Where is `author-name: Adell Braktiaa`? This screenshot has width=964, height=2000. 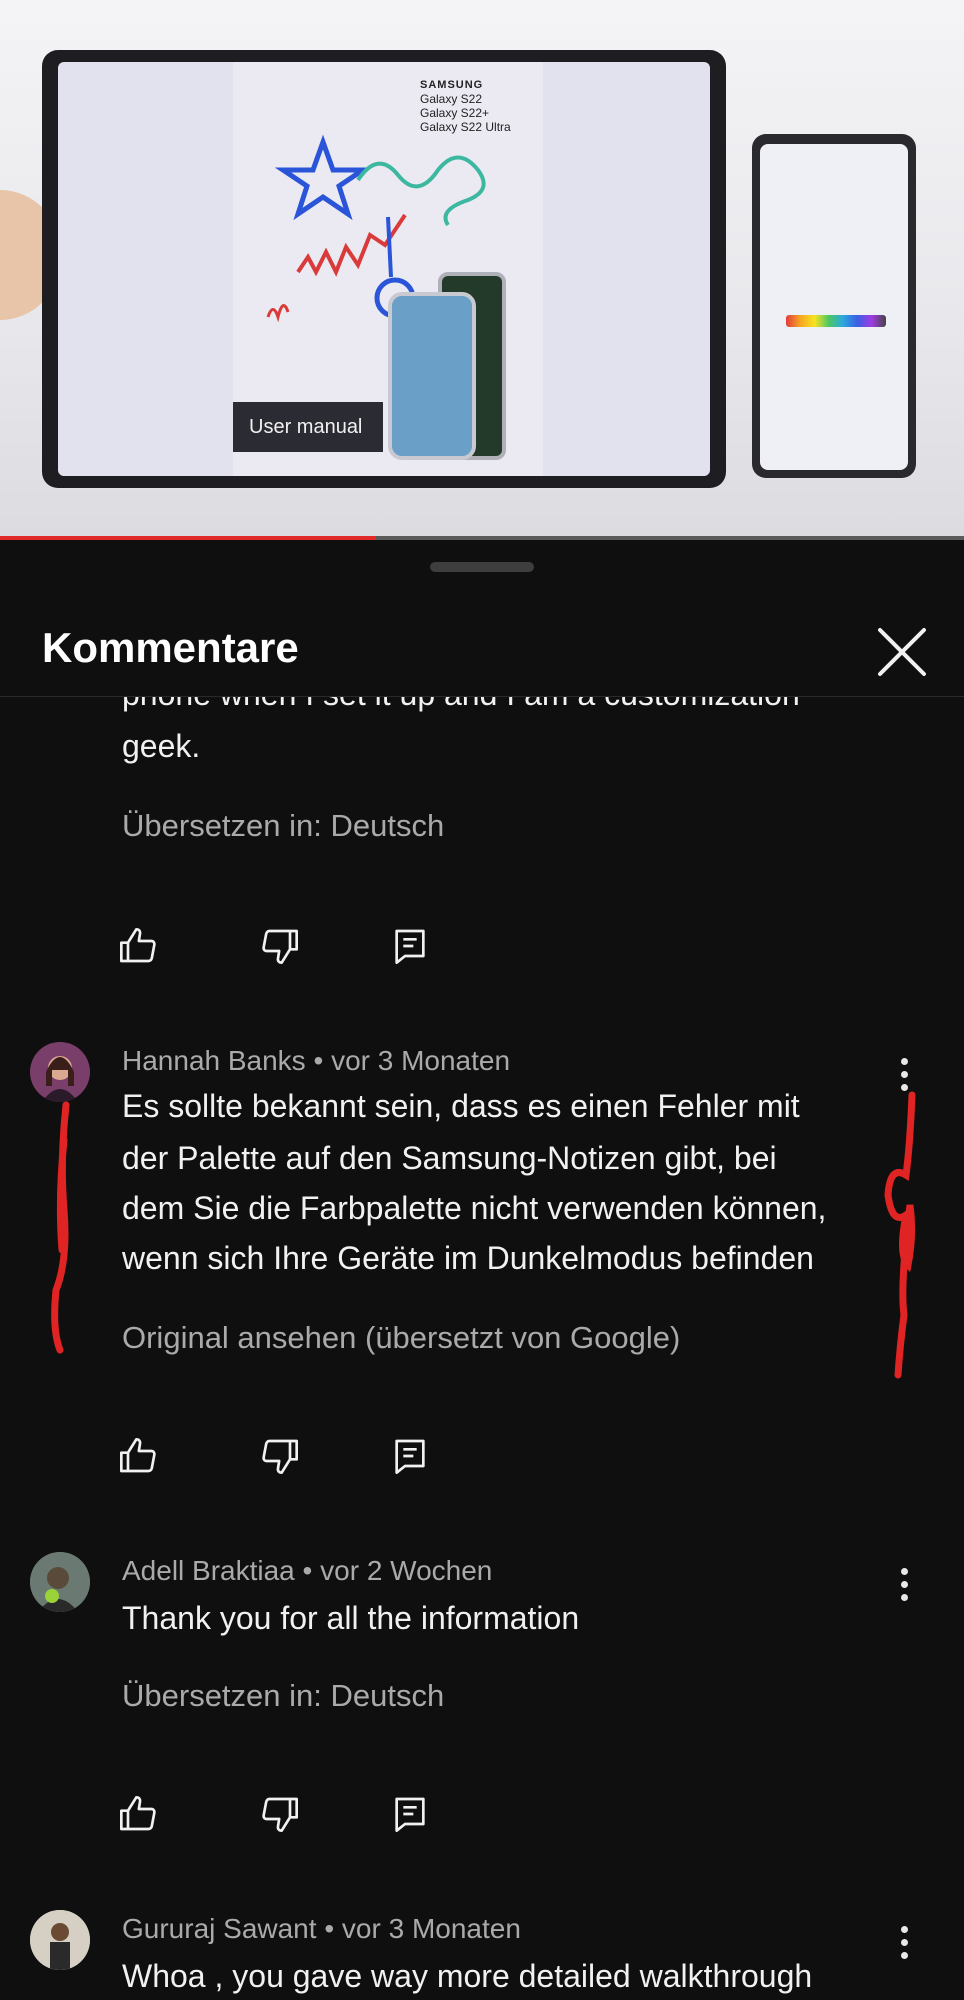
author-name: Adell Braktiaa is located at coordinates (208, 1570).